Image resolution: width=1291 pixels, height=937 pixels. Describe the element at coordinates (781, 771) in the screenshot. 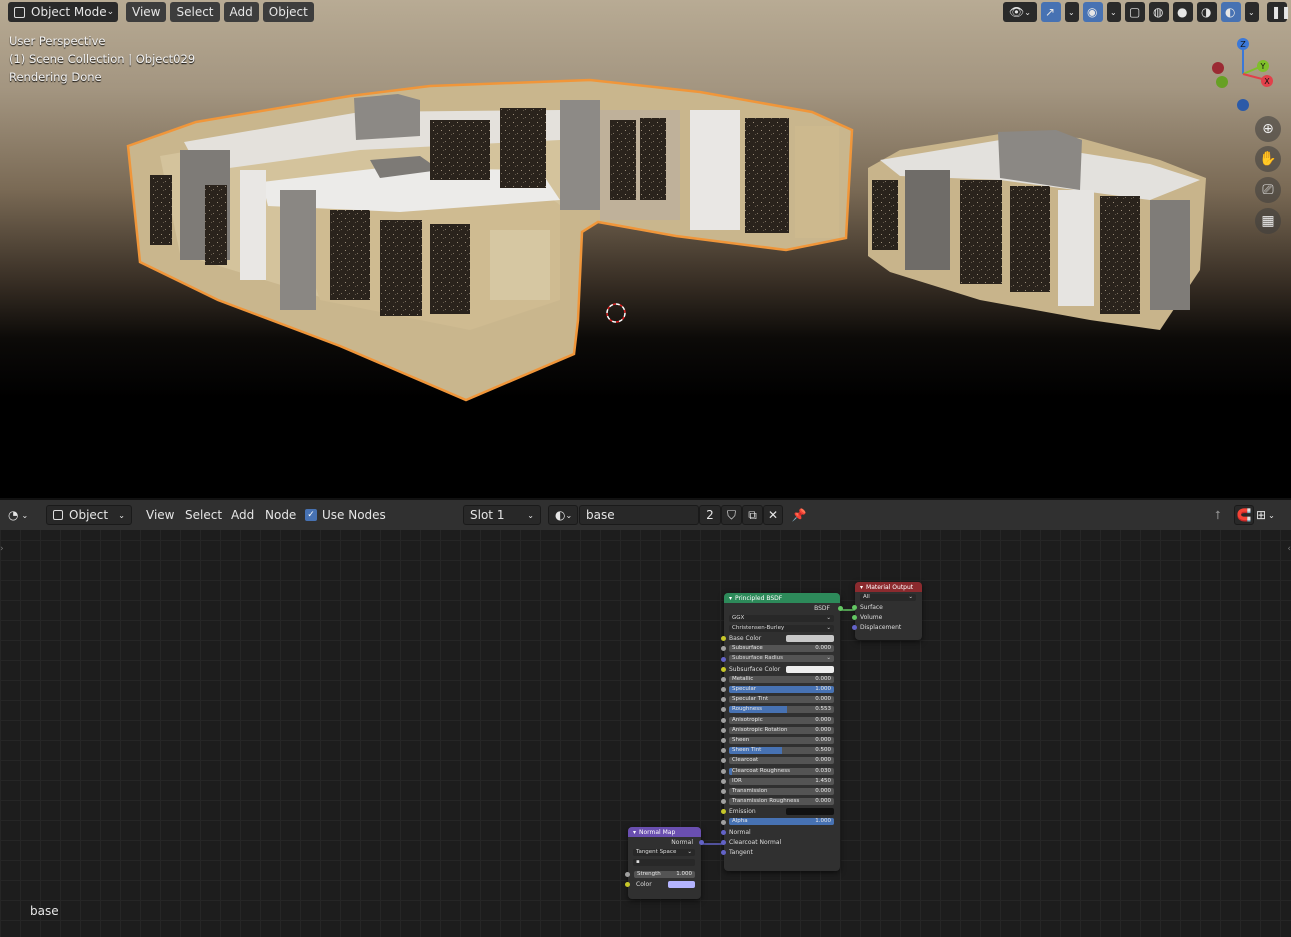

I see `value-slider: Clearcoat Roughness 0.030` at that location.